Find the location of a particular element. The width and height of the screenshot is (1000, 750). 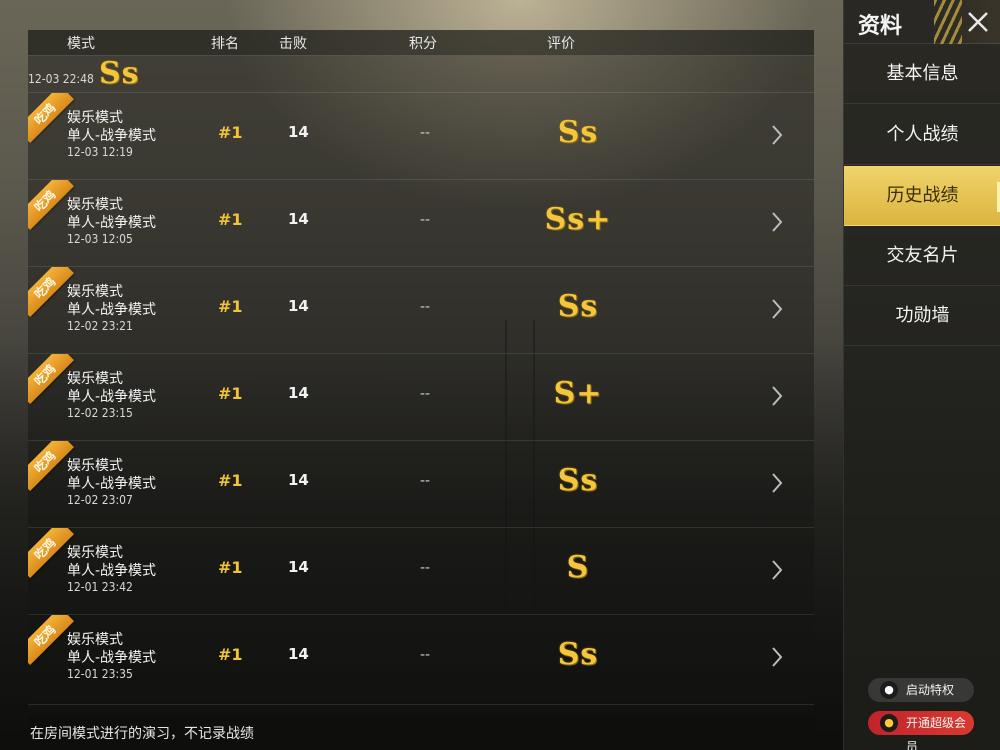

match-row: 吃鸡 娱乐模式 单人-战争模式 12-02 23:21 #1 14 -- Ss is located at coordinates (421, 309).